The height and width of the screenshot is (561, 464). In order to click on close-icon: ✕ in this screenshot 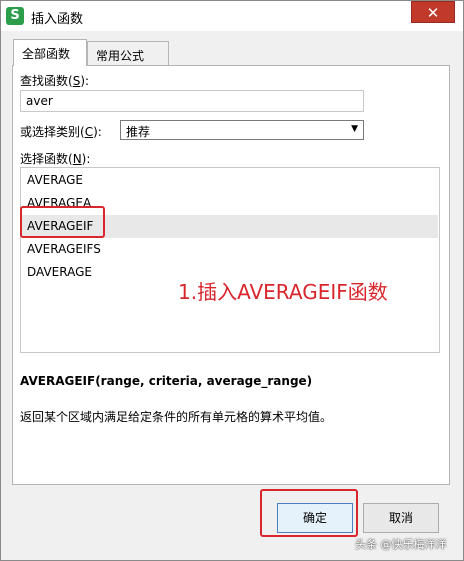, I will do `click(433, 13)`.